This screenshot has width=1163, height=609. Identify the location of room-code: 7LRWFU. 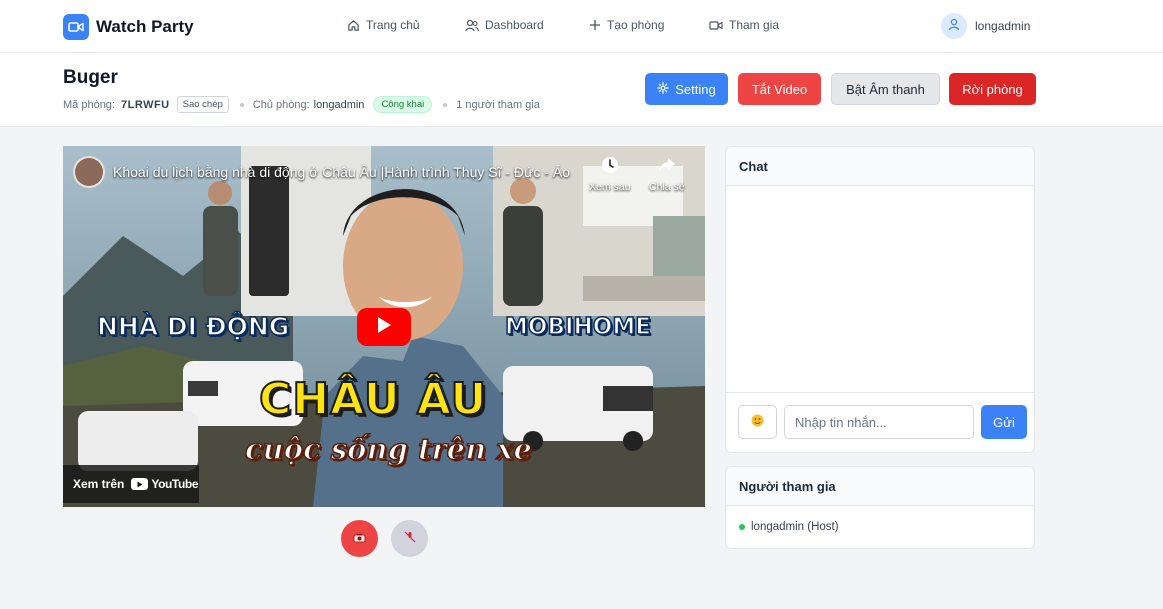
(145, 104).